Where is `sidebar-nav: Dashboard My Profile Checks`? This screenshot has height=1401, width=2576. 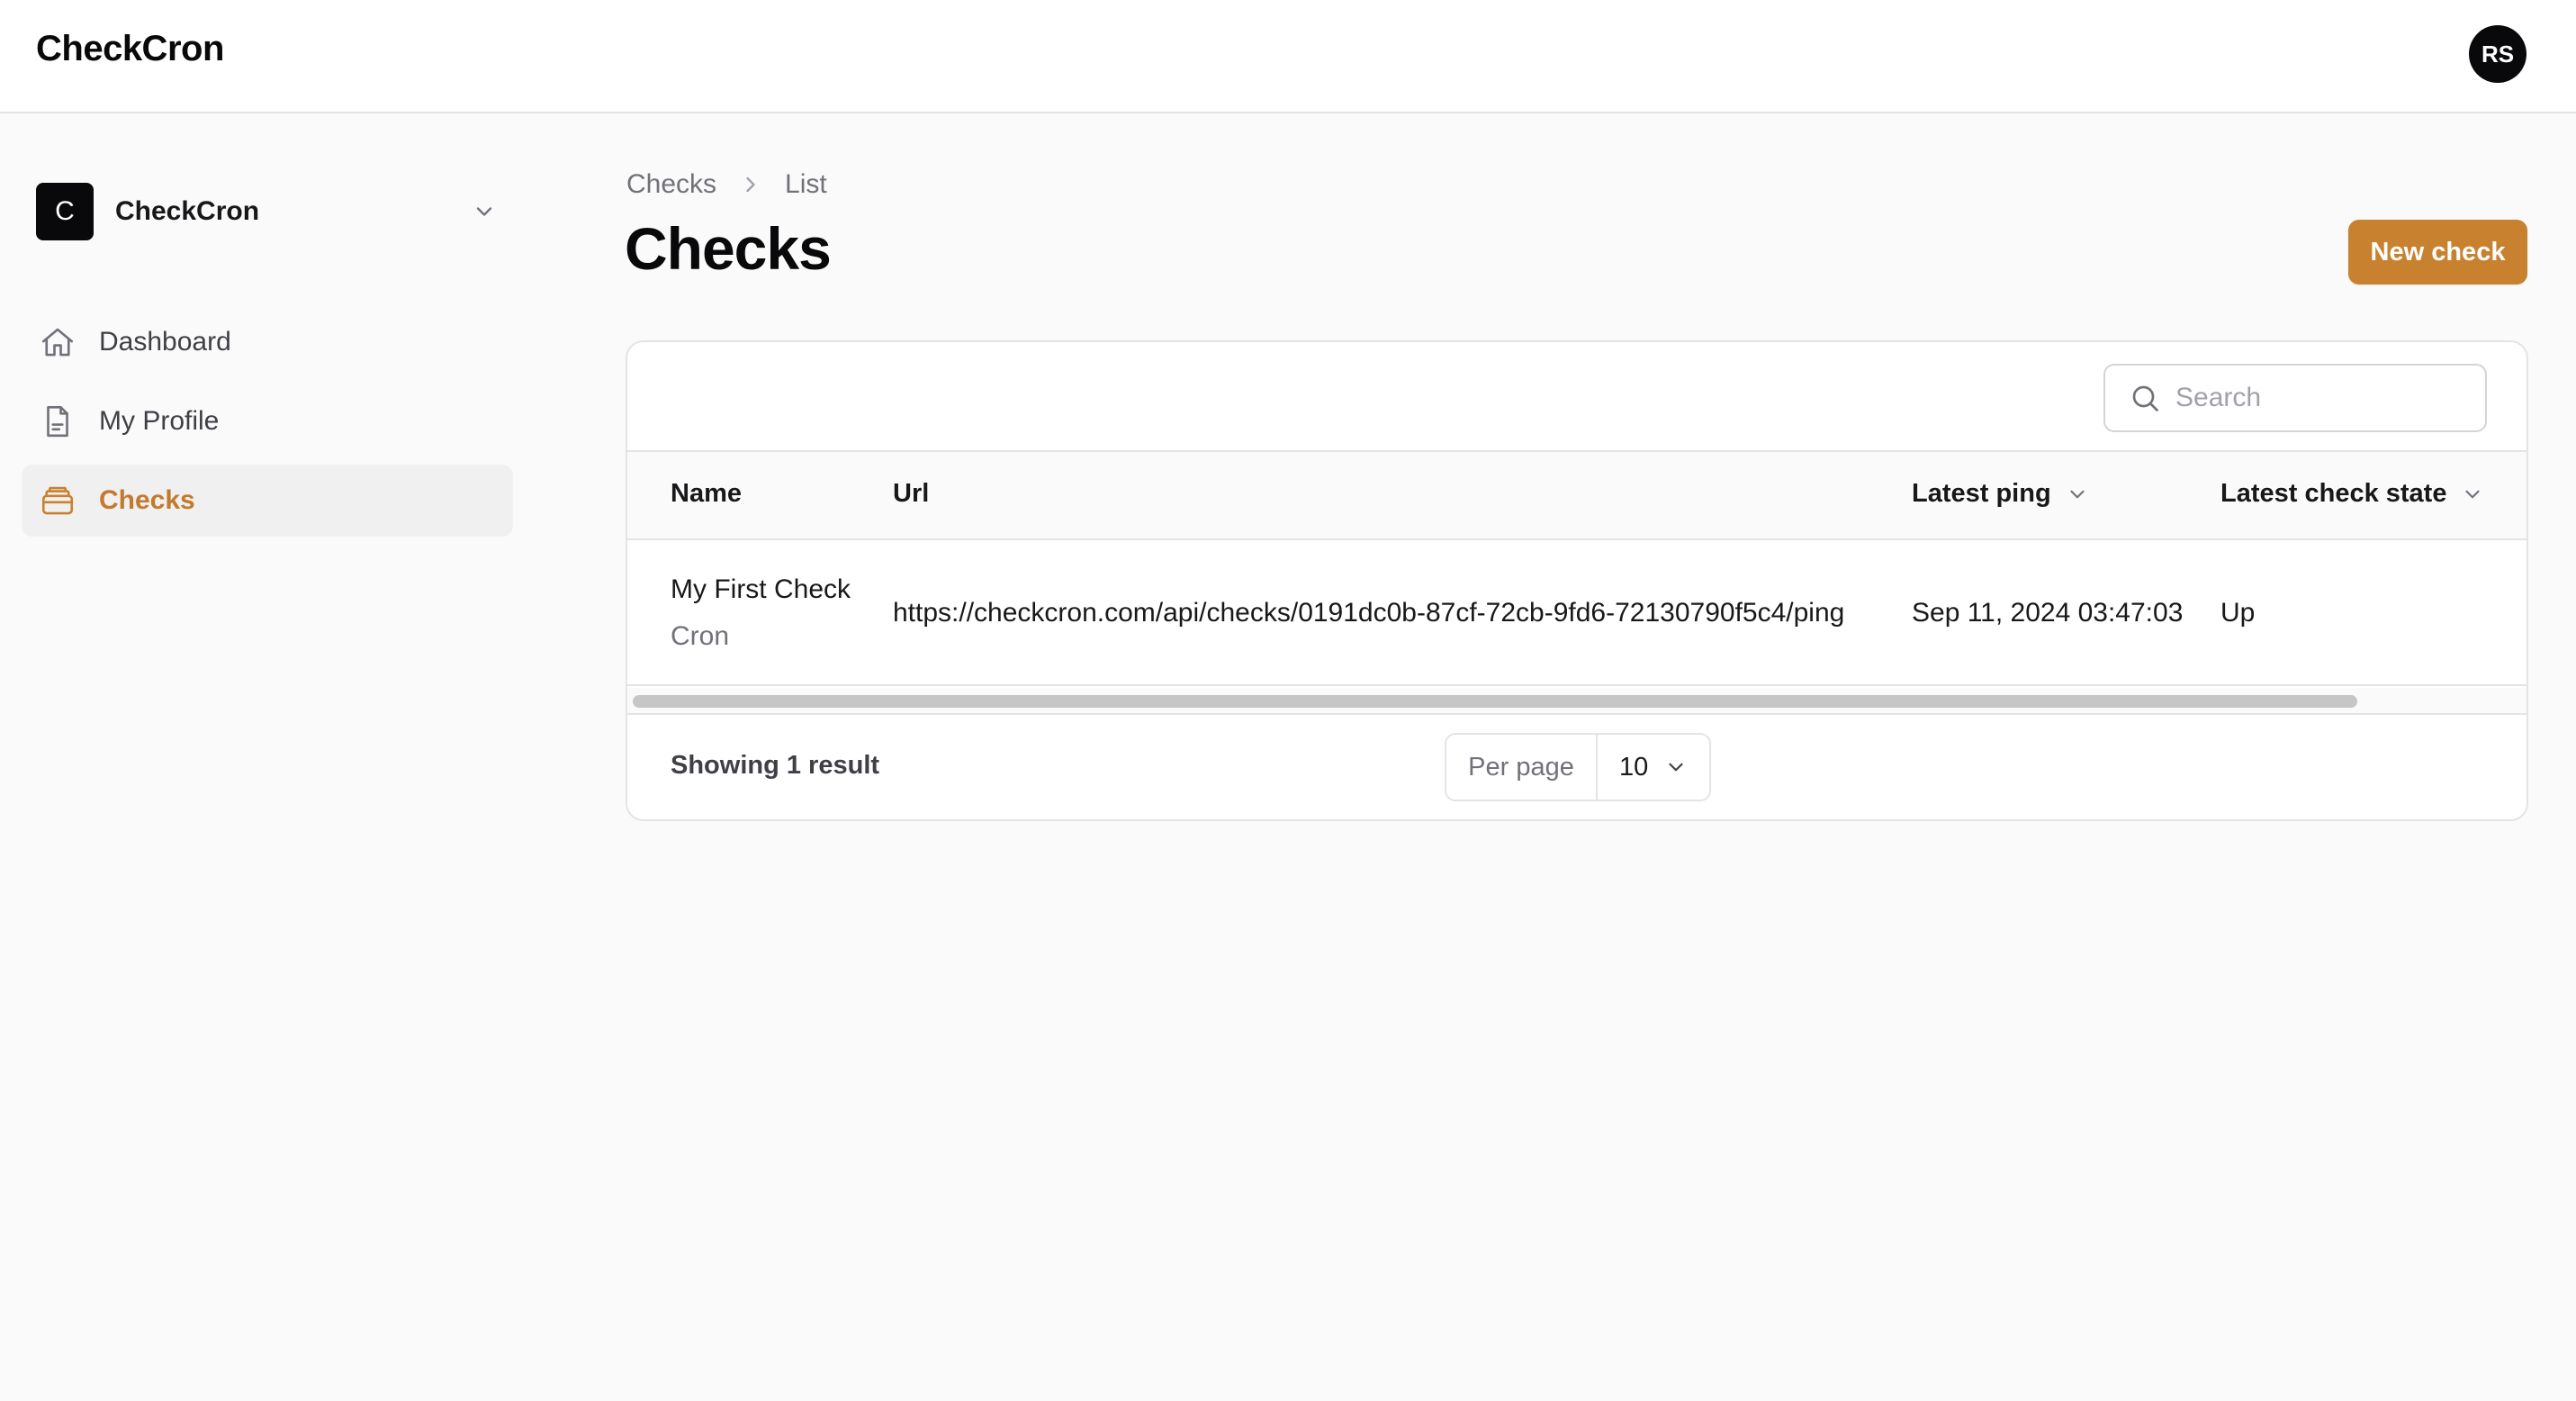 sidebar-nav: Dashboard My Profile Checks is located at coordinates (267, 425).